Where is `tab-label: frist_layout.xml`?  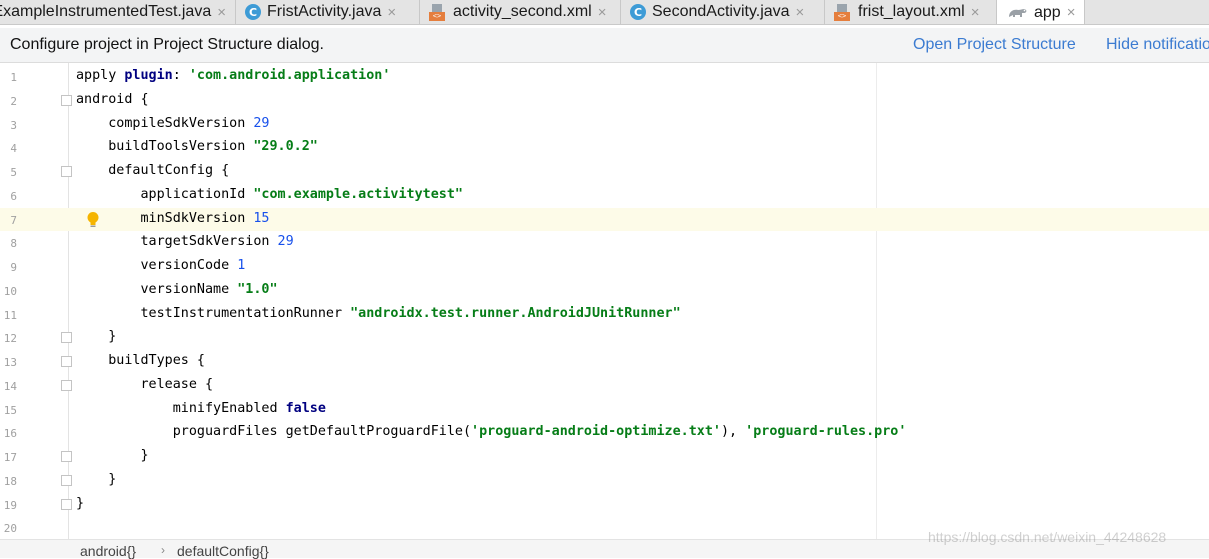
tab-label: frist_layout.xml is located at coordinates (911, 11).